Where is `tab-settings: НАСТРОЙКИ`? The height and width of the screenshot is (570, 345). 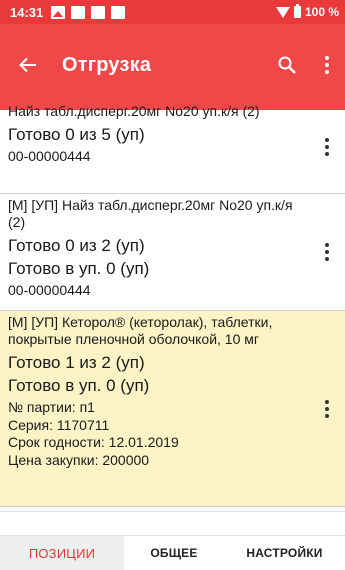
tab-settings: НАСТРОЙКИ is located at coordinates (284, 553).